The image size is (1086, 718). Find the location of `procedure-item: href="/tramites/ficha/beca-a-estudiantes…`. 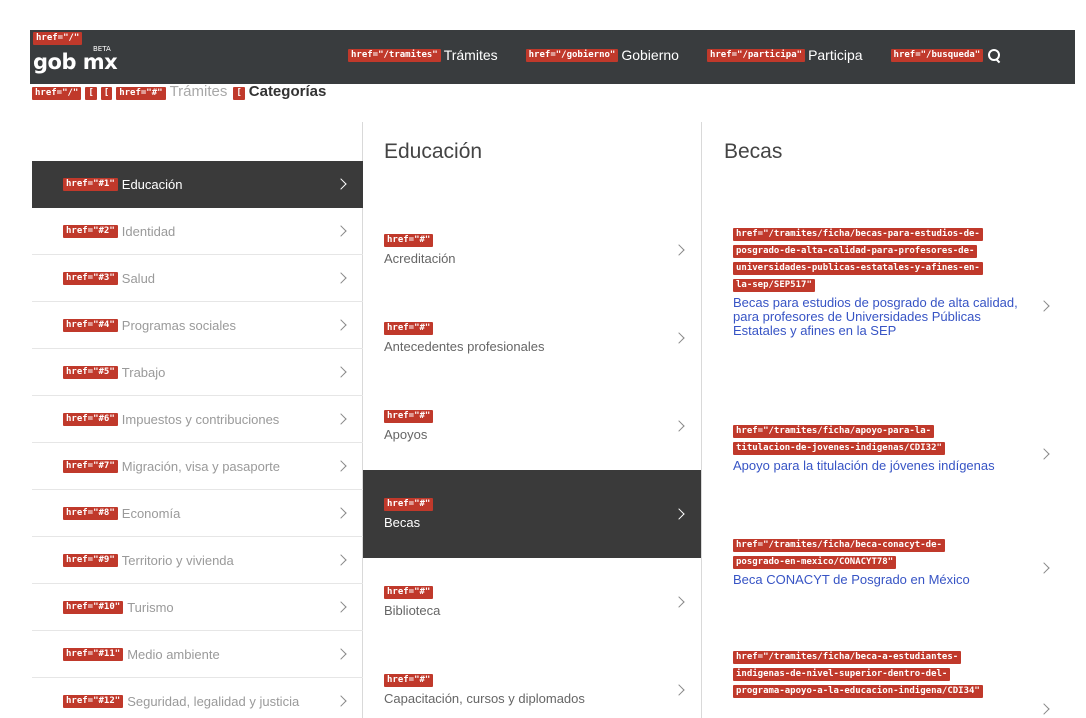

procedure-item: href="/tramites/ficha/beca-a-estudiantes… is located at coordinates (887, 683).